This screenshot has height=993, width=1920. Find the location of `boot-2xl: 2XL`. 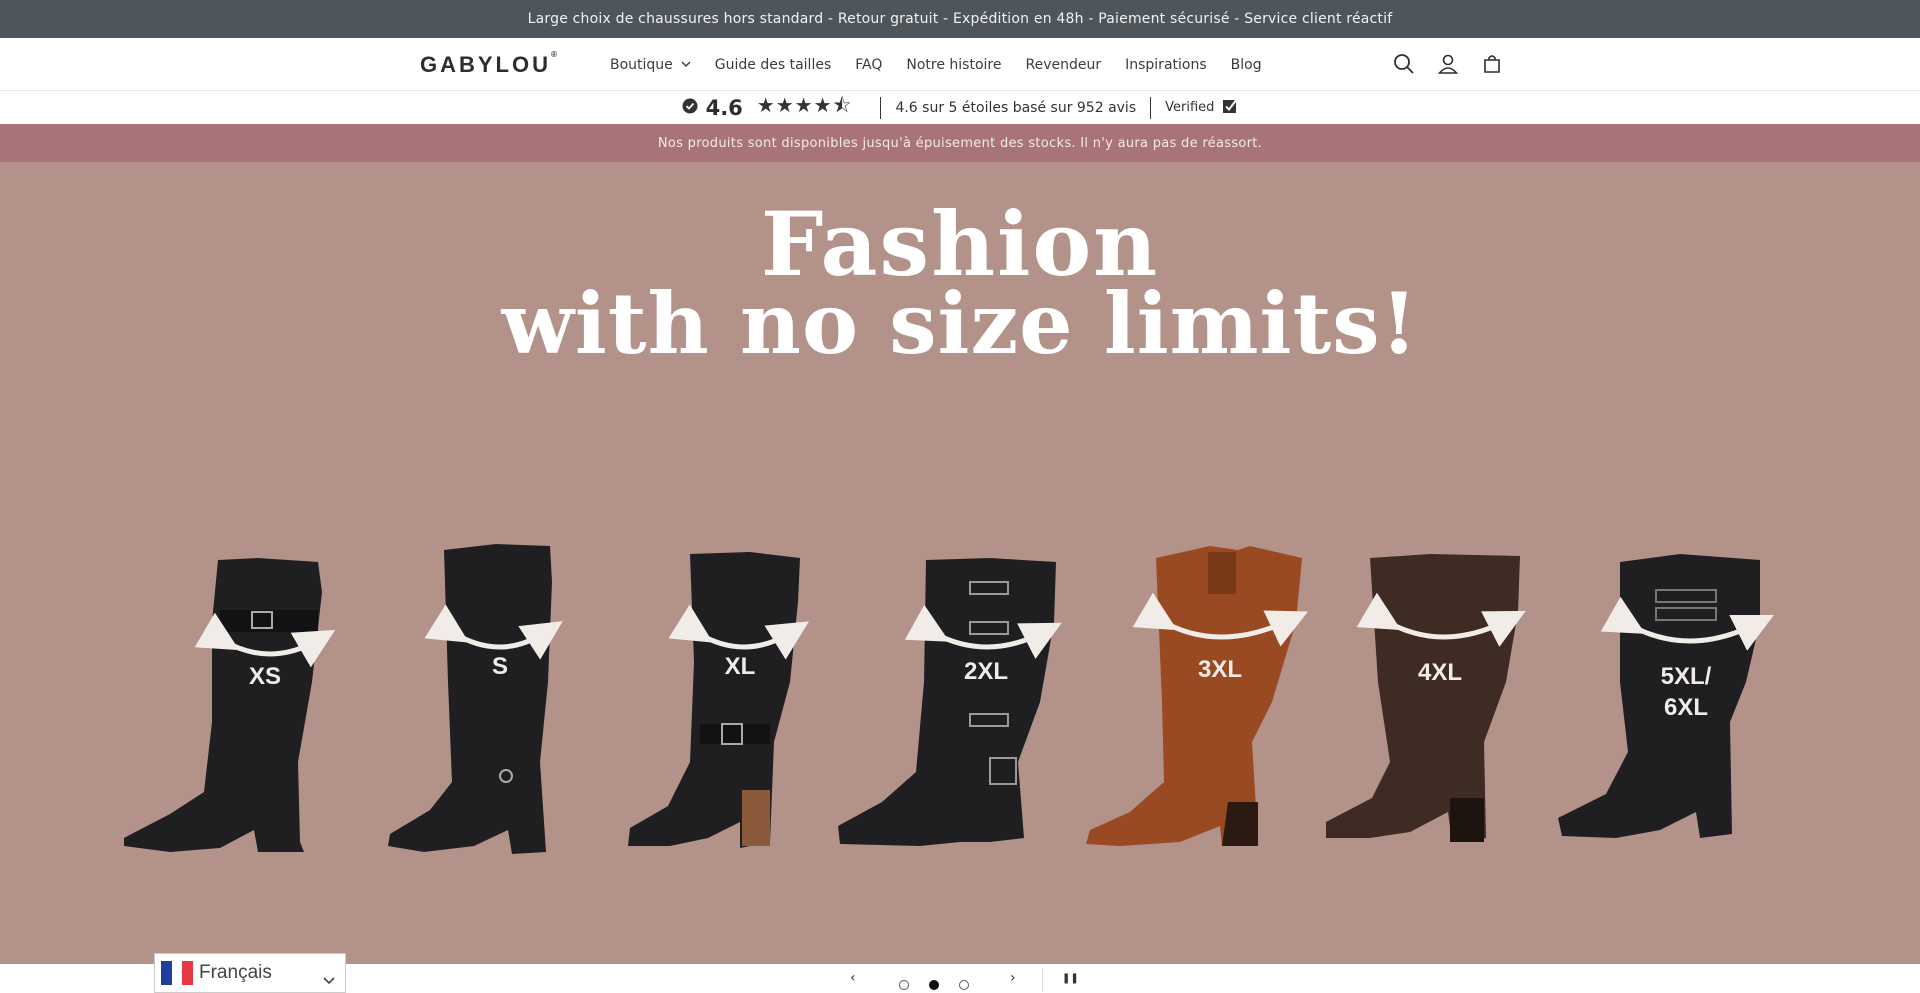

boot-2xl: 2XL is located at coordinates (950, 702).